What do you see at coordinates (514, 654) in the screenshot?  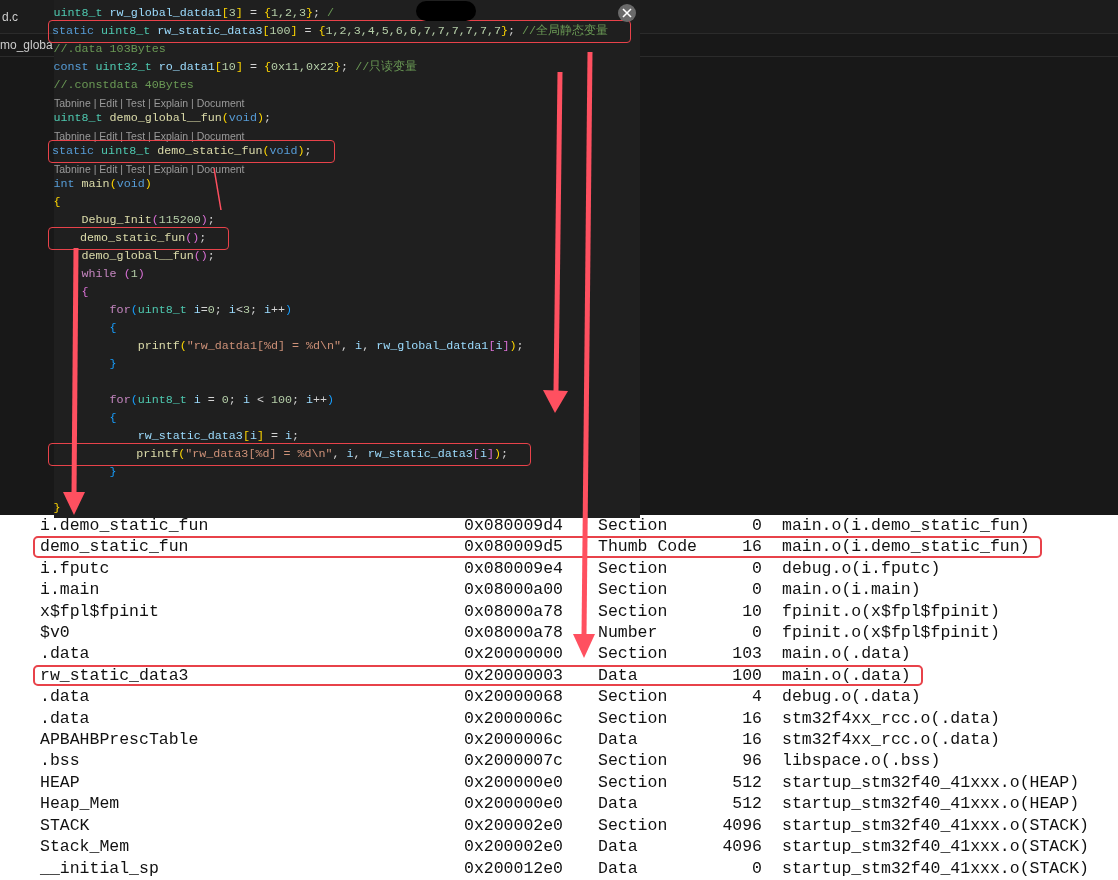 I see `address-cell-text: 0x20000000` at bounding box center [514, 654].